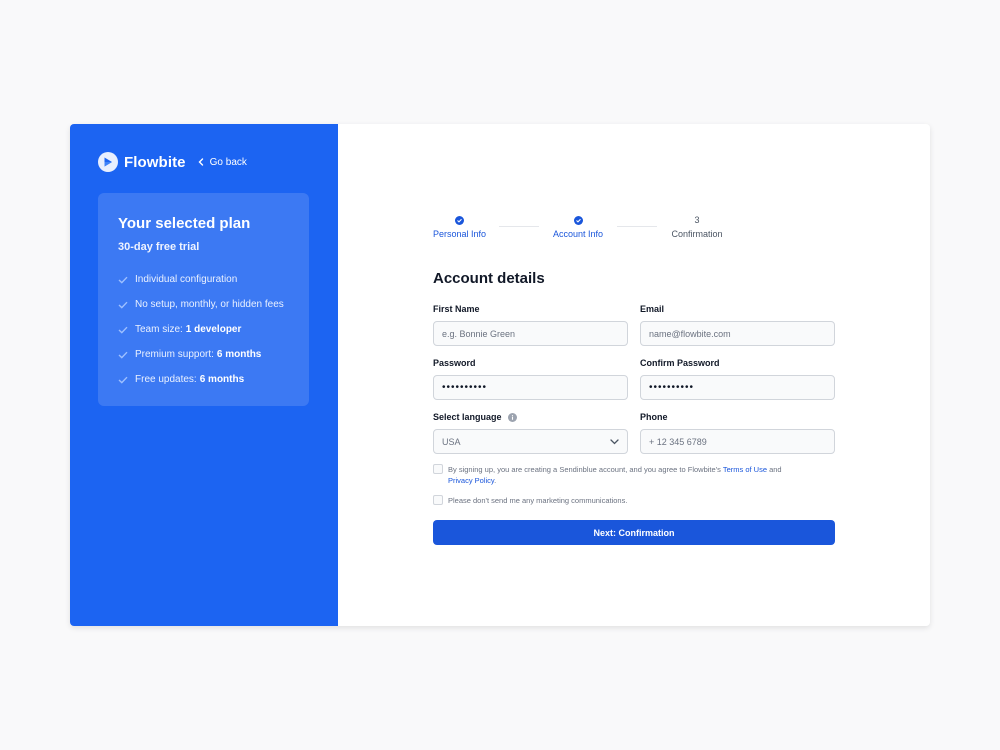  I want to click on confirm-password-field: Confirm Password ••••••••••, so click(737, 378).